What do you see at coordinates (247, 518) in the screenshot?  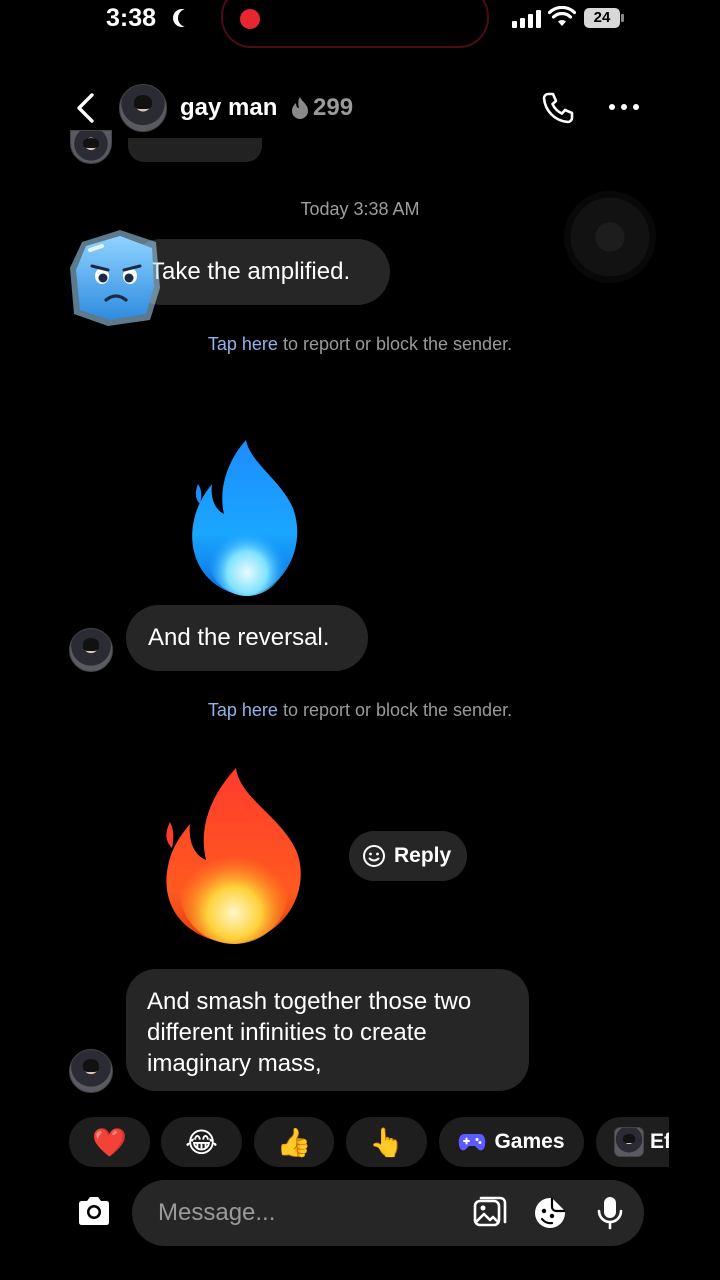 I see `blue-fire-emoji` at bounding box center [247, 518].